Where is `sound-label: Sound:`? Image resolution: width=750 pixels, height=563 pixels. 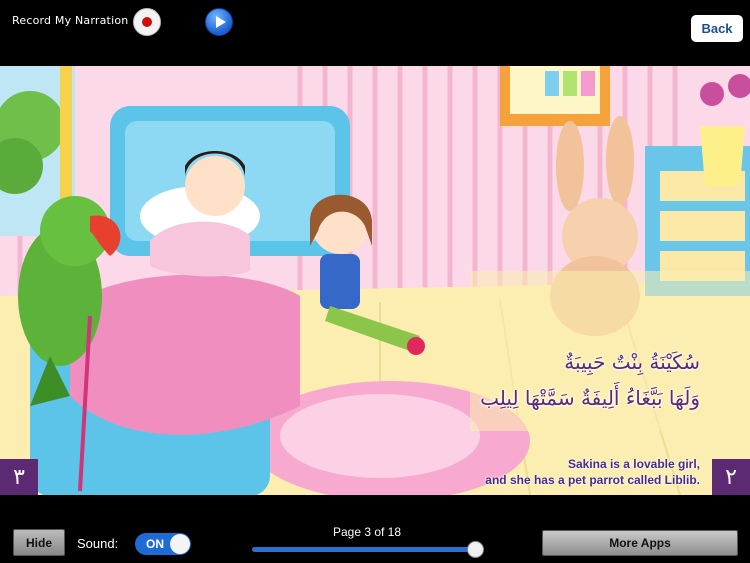
sound-label: Sound: is located at coordinates (98, 543).